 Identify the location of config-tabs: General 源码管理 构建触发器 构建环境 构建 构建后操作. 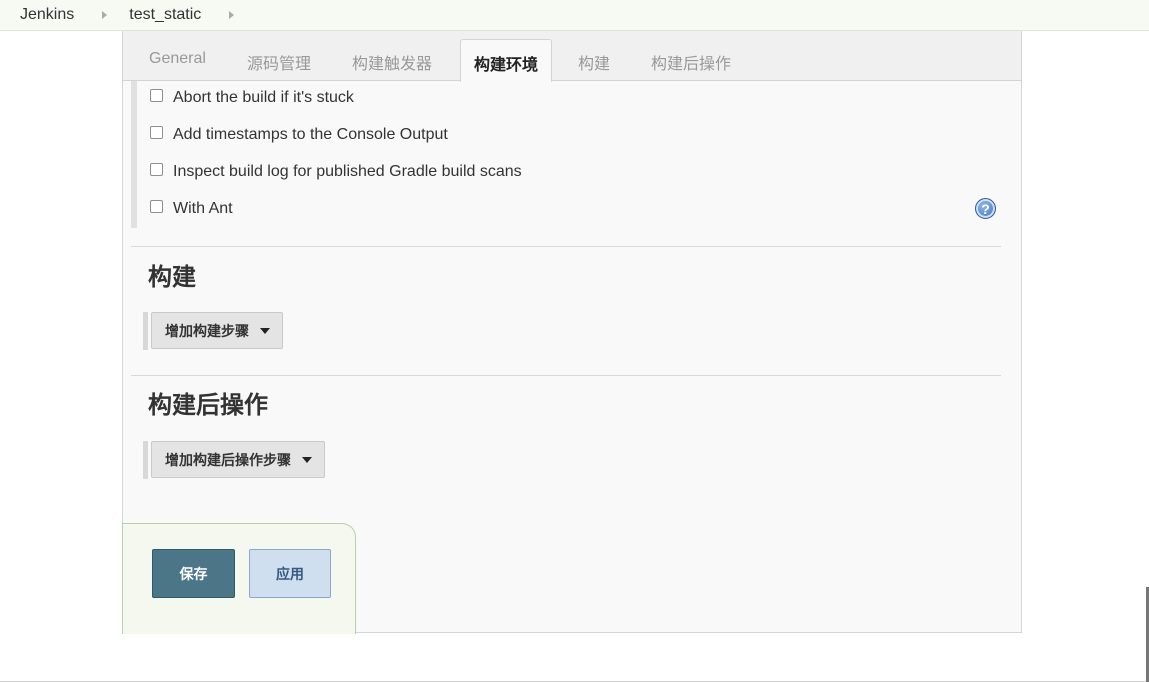
(572, 56).